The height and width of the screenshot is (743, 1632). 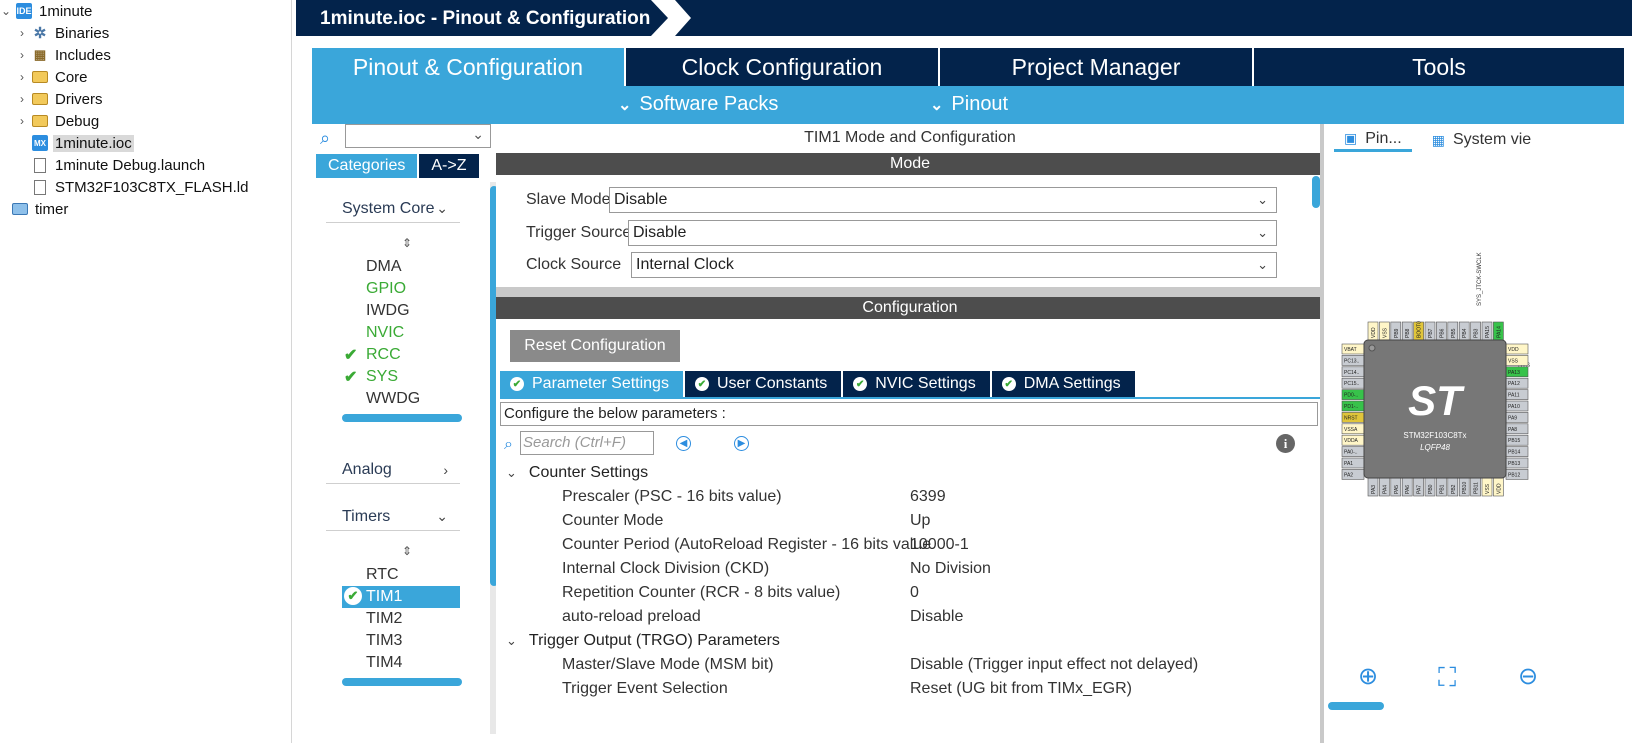 What do you see at coordinates (969, 104) in the screenshot?
I see `pinout-menu: ⌄ Pinout` at bounding box center [969, 104].